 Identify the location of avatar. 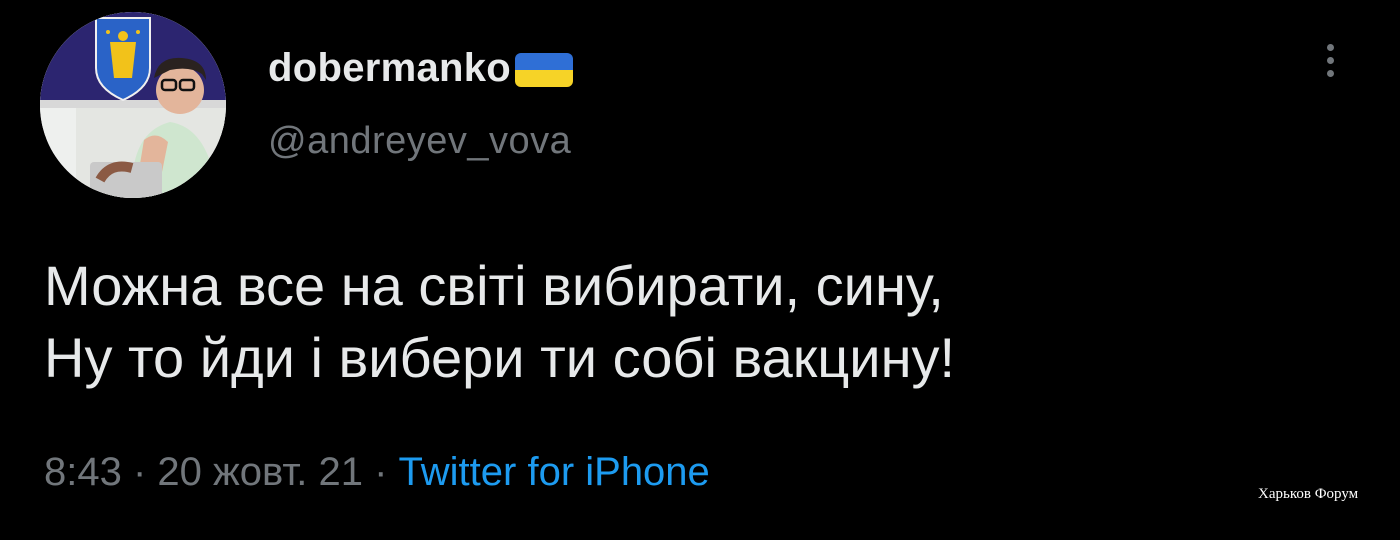
(133, 105).